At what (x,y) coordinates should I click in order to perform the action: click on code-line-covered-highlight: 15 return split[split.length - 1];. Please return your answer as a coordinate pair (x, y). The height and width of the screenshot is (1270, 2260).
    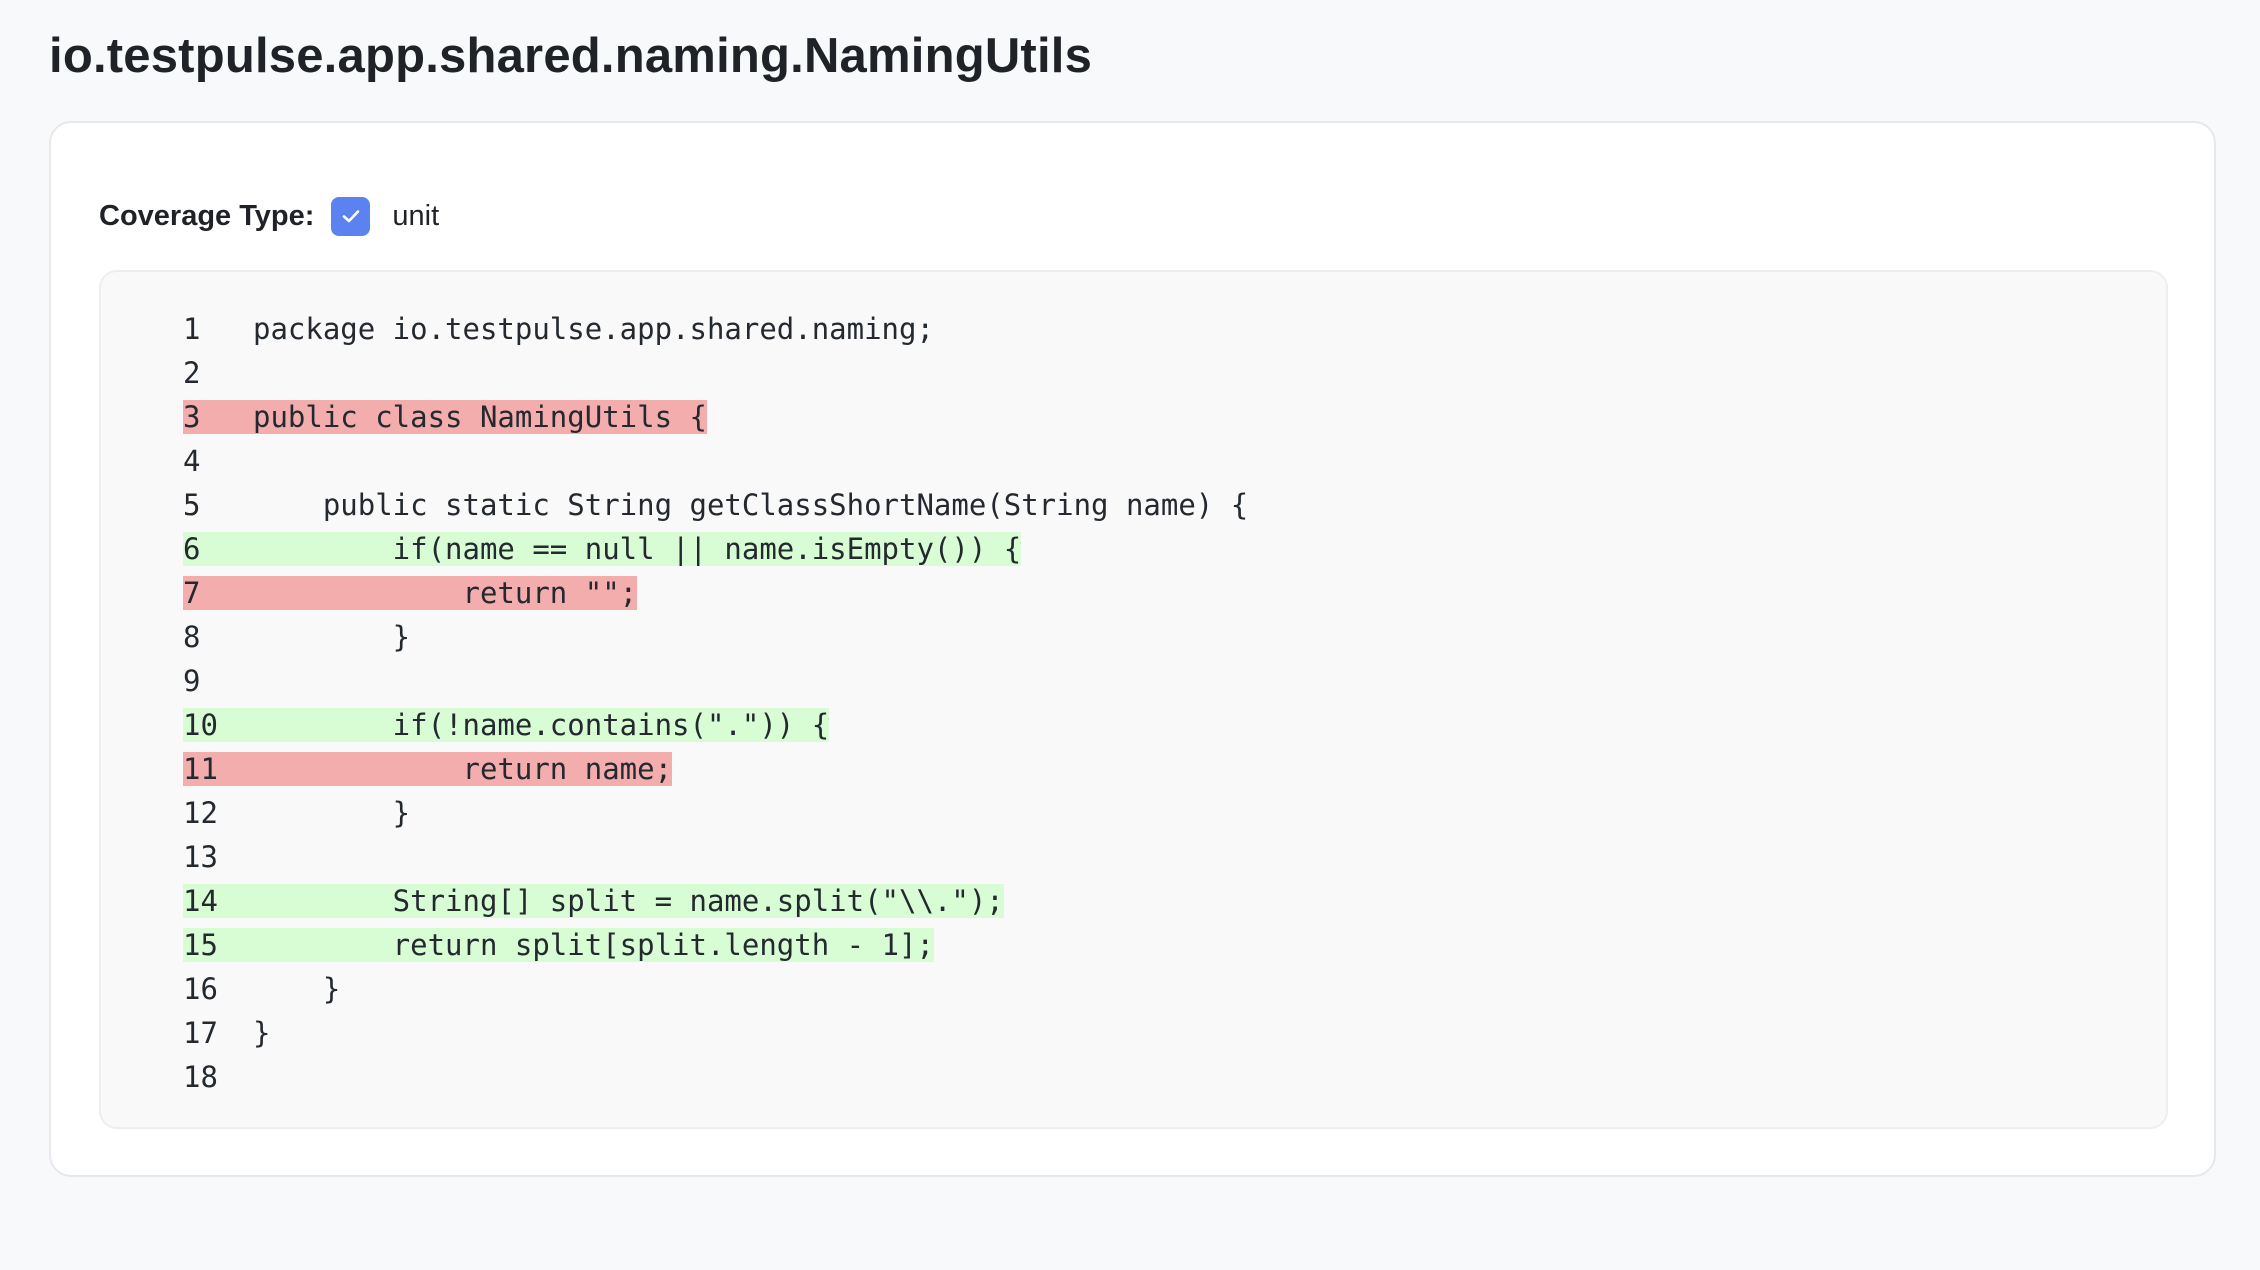
    Looking at the image, I should click on (558, 945).